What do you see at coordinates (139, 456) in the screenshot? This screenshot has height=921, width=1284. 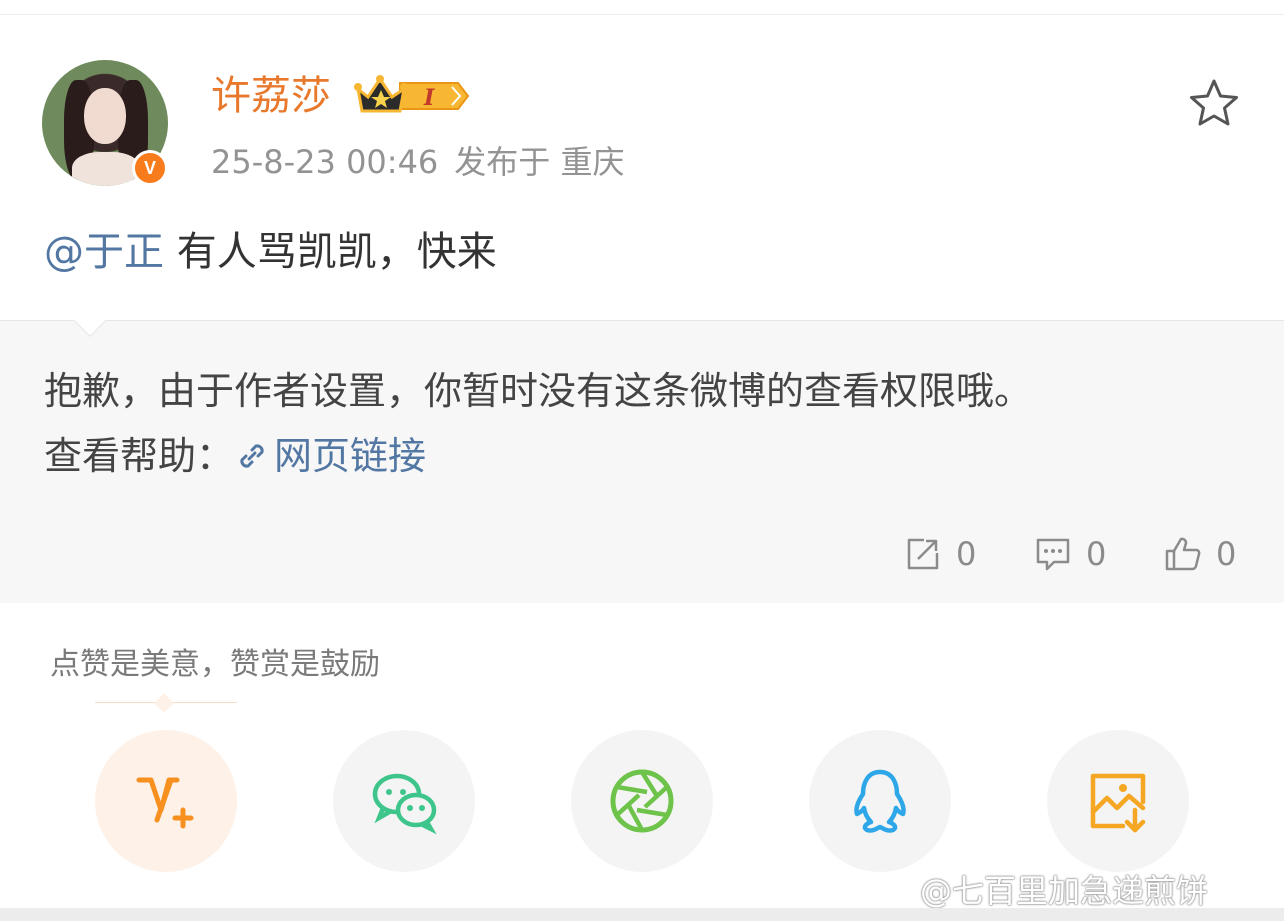 I see `help-label: 查看帮助：` at bounding box center [139, 456].